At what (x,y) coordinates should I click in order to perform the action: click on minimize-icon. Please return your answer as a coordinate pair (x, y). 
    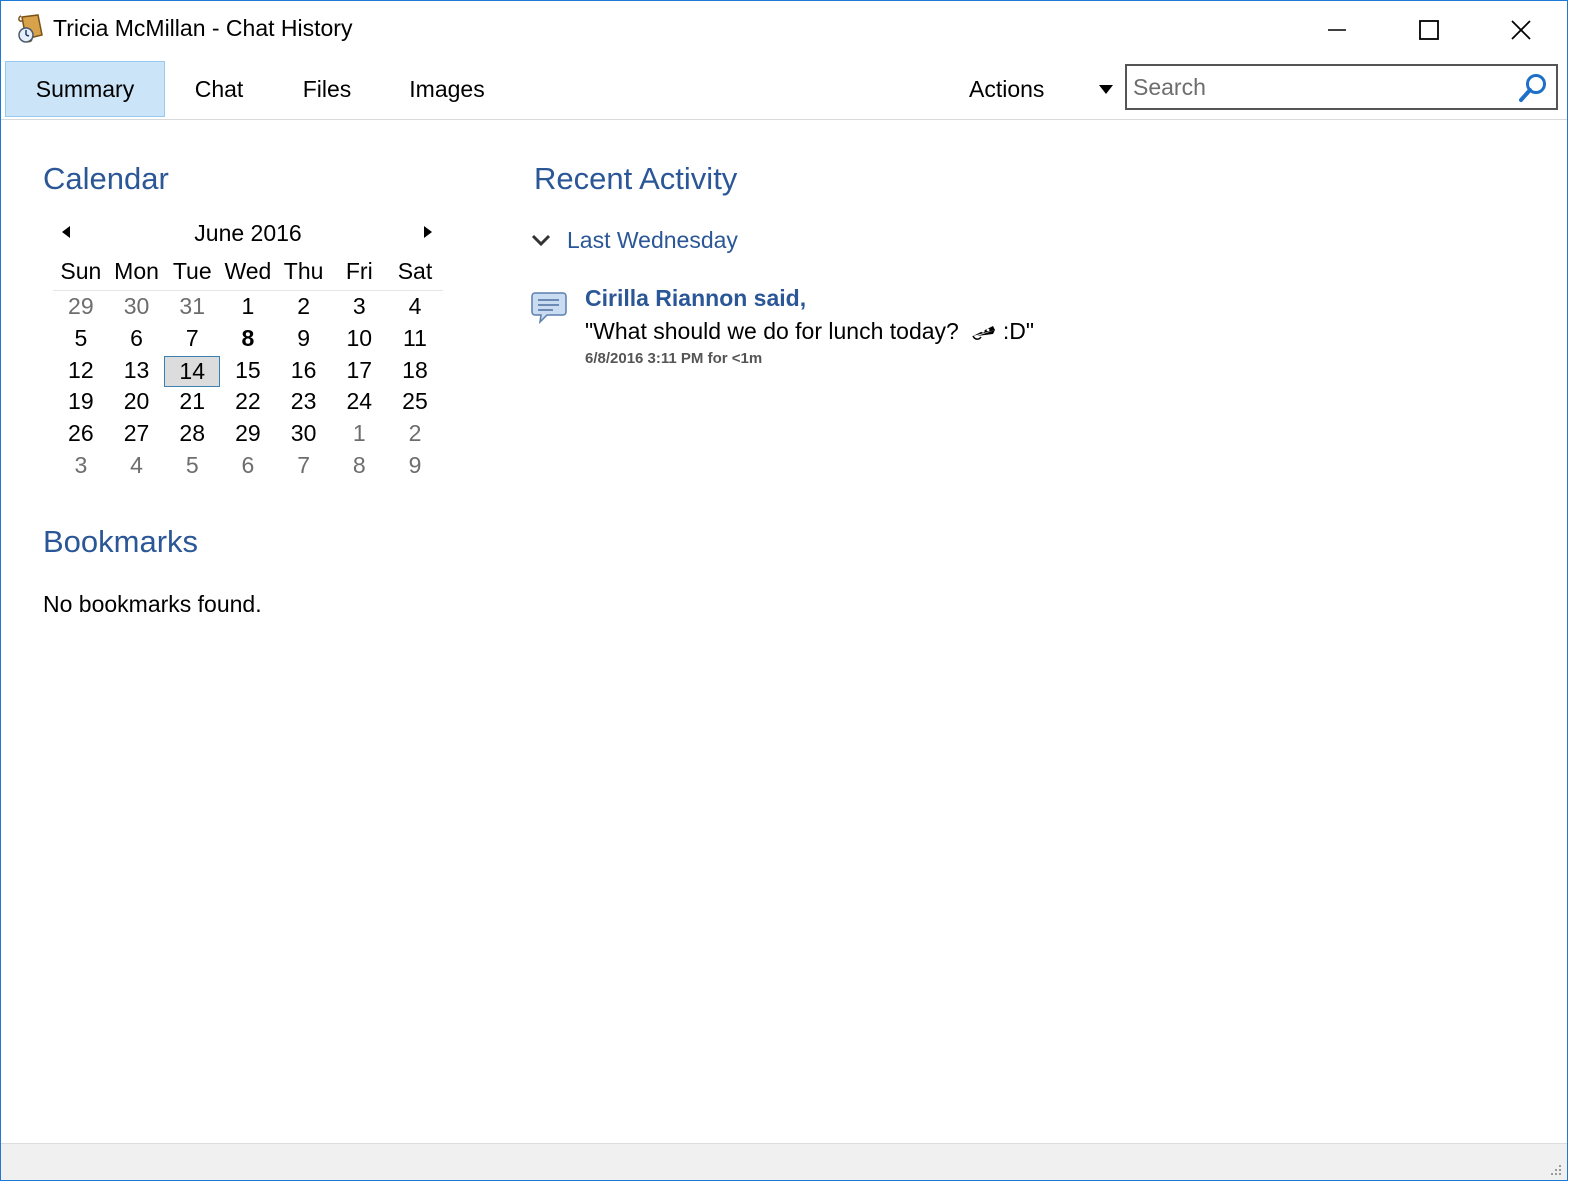
    Looking at the image, I should click on (1337, 30).